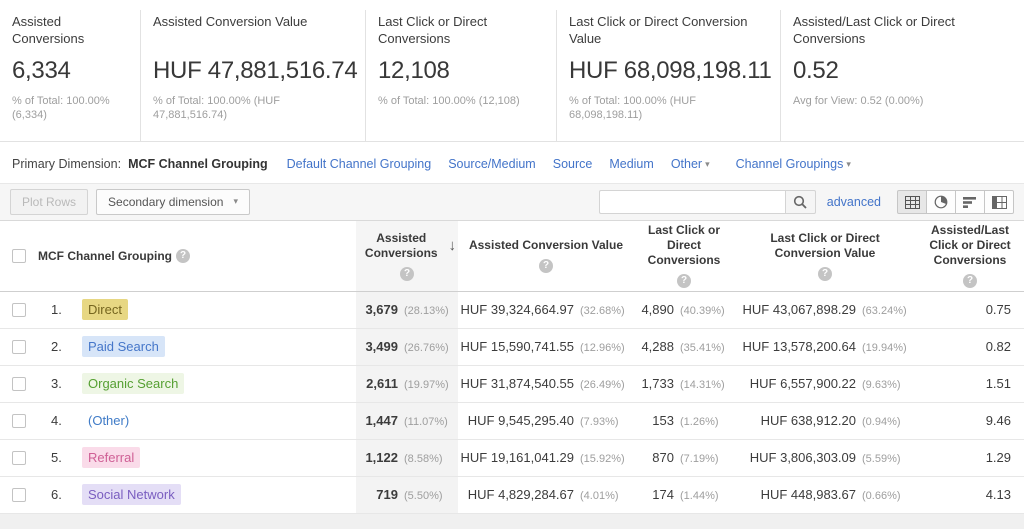  I want to click on assisted-conversions-value: 3,679, so click(381, 309).